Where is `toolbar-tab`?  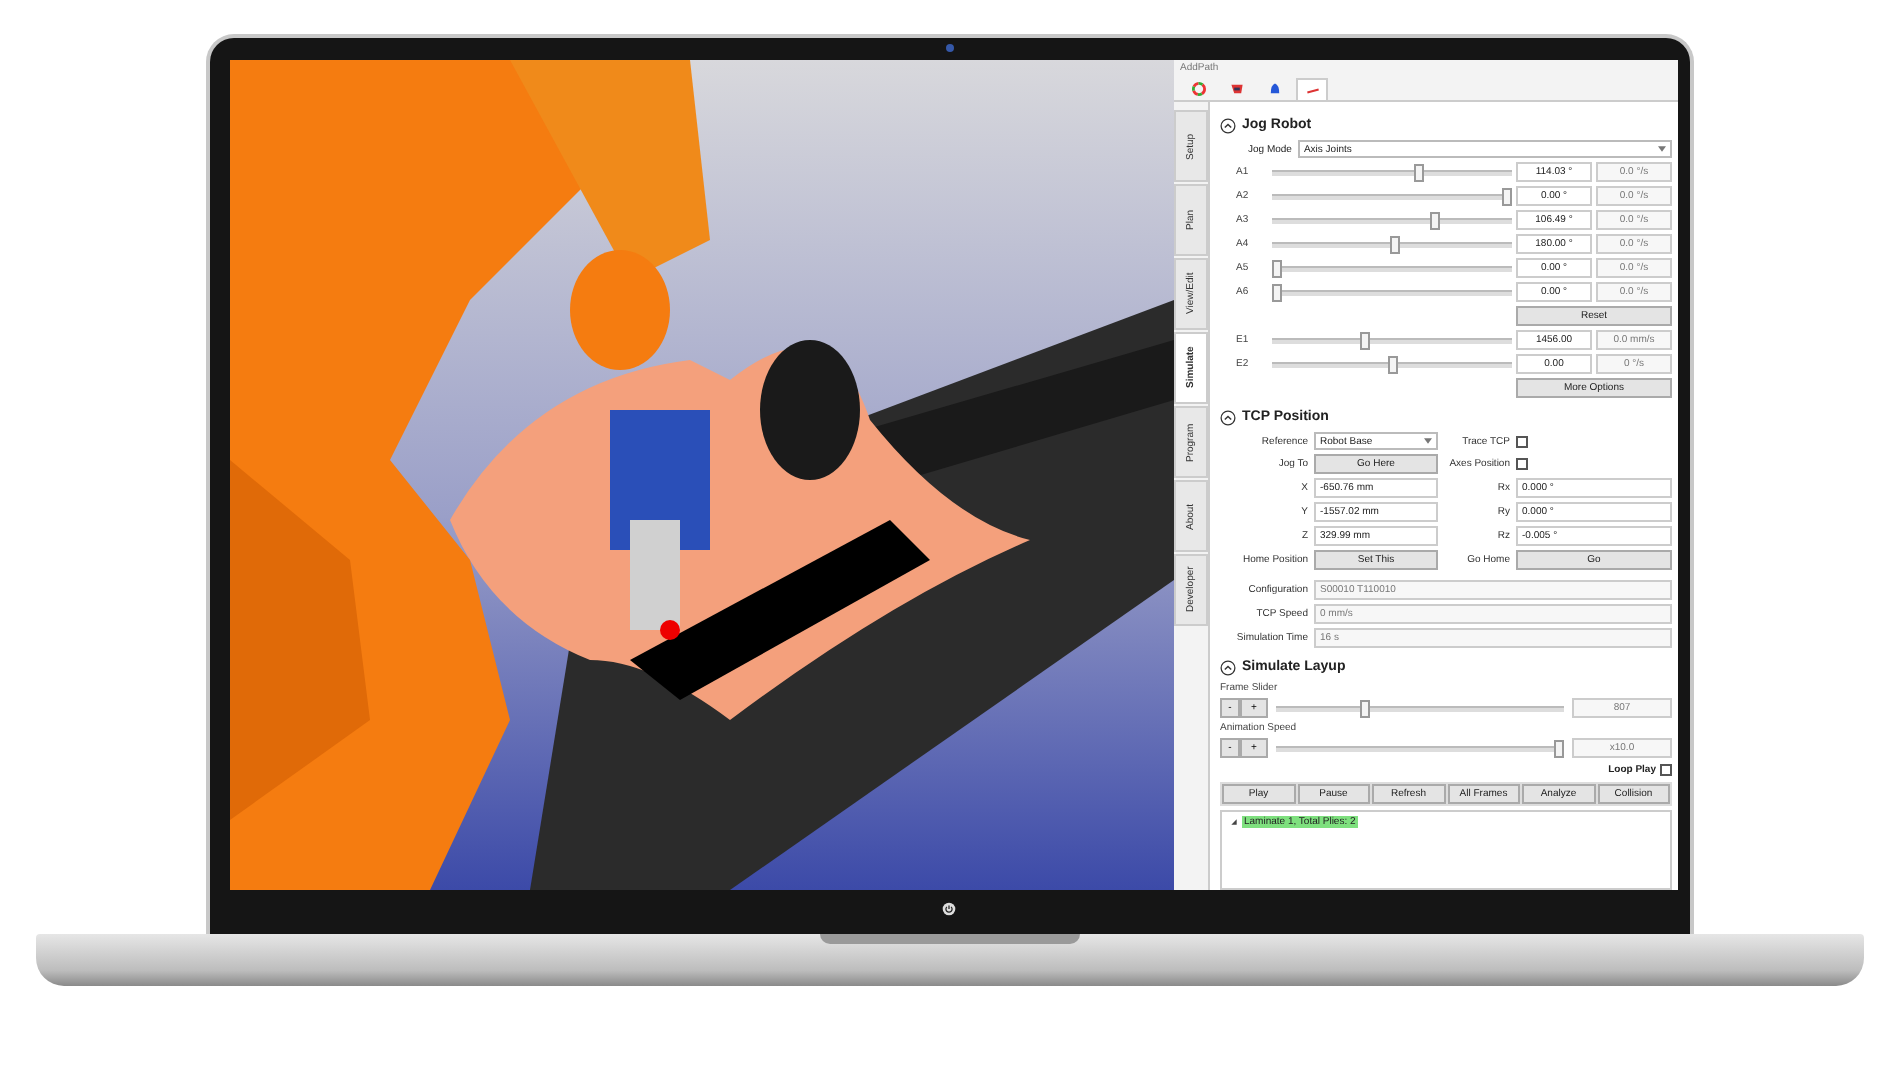
toolbar-tab is located at coordinates (1312, 89).